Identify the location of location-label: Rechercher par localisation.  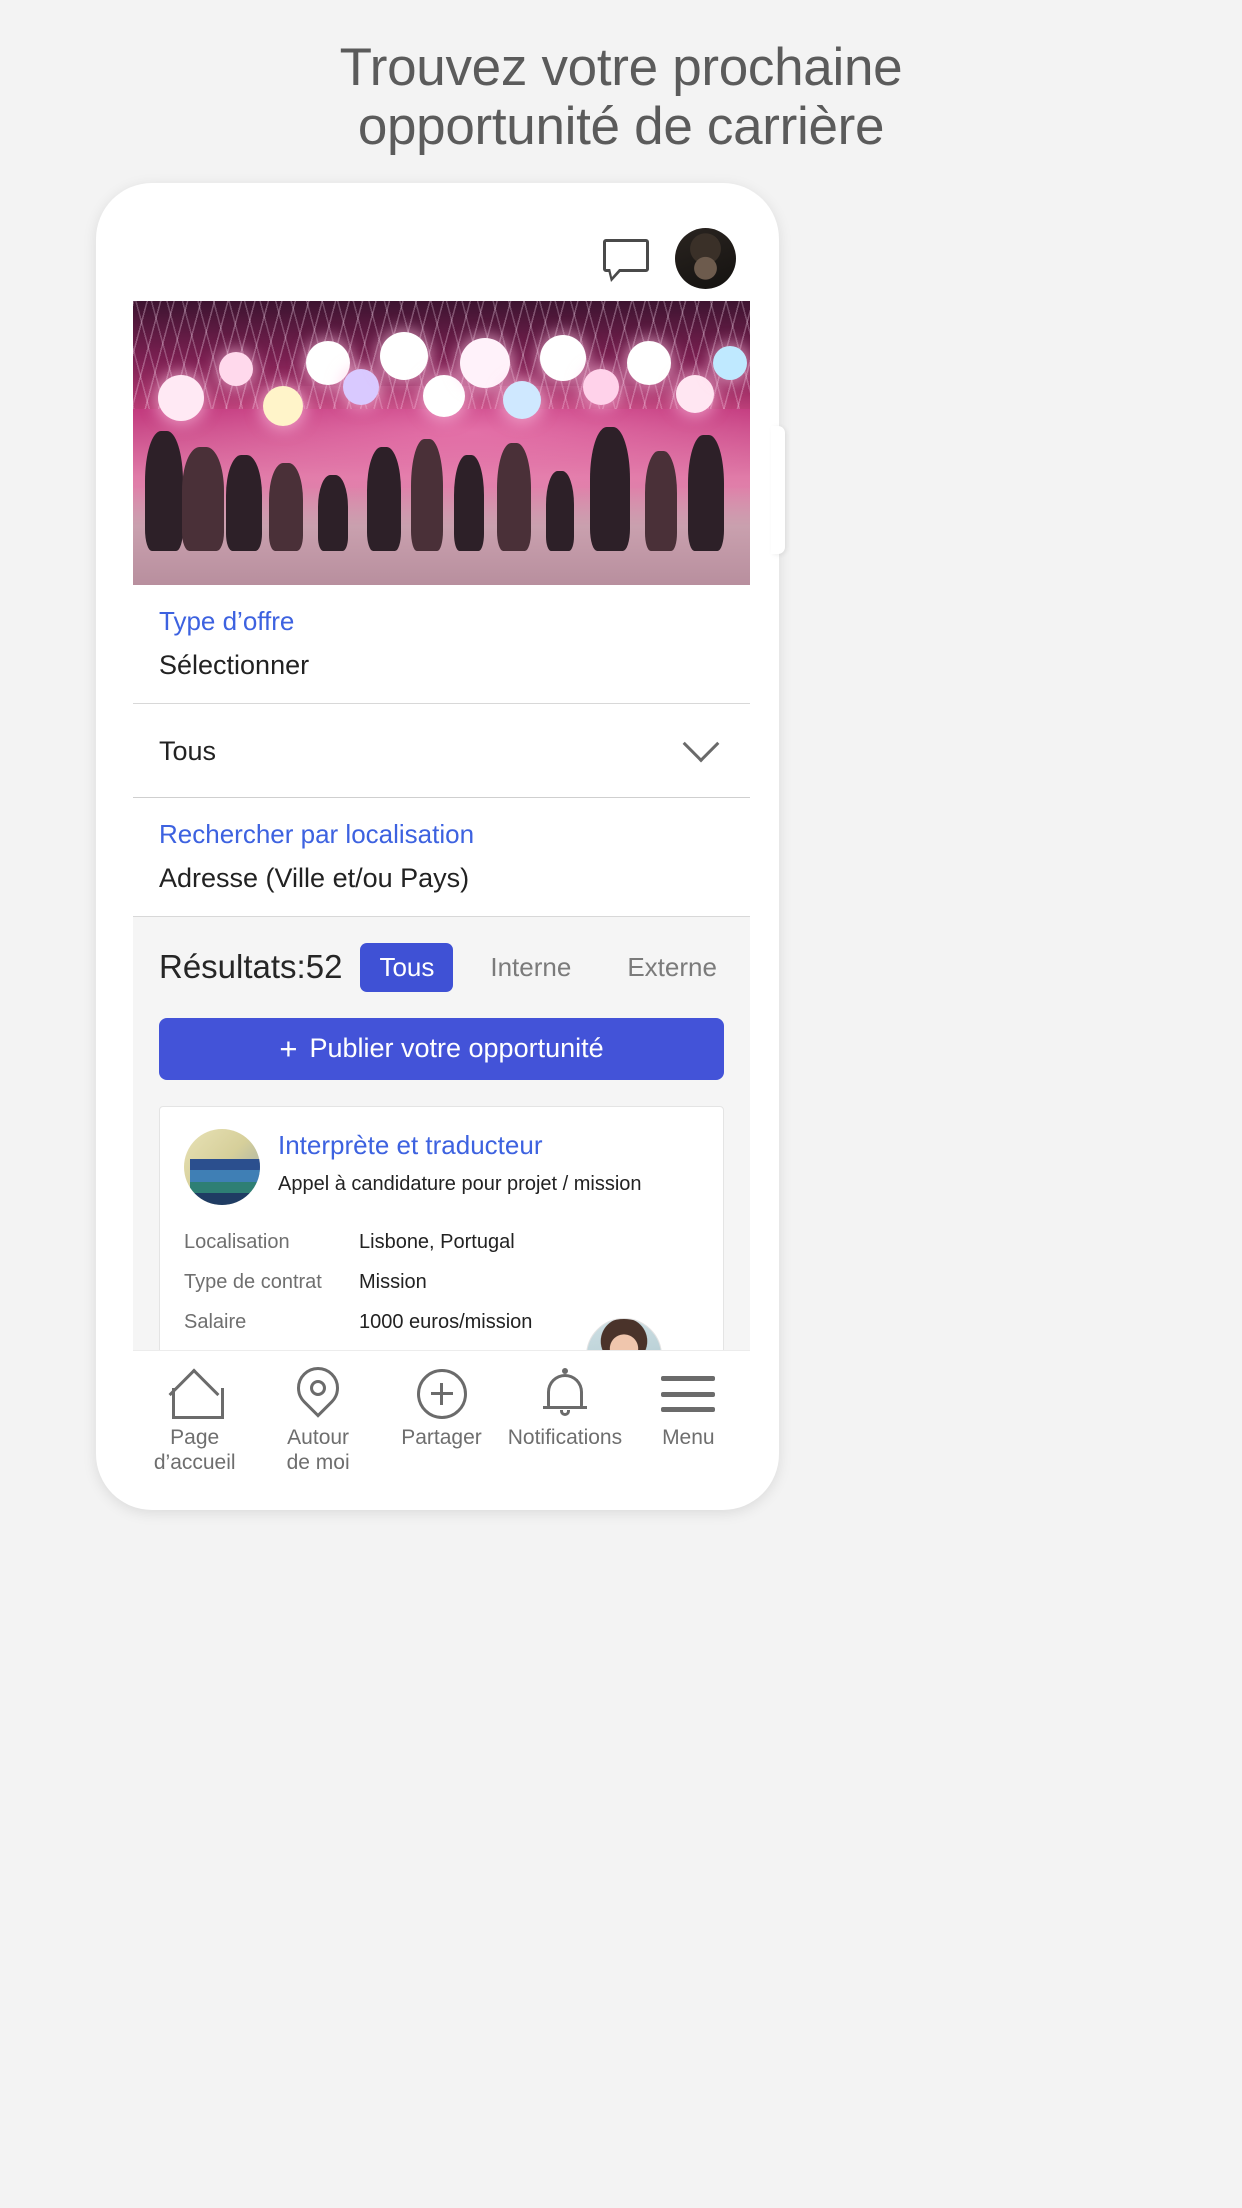
(317, 833).